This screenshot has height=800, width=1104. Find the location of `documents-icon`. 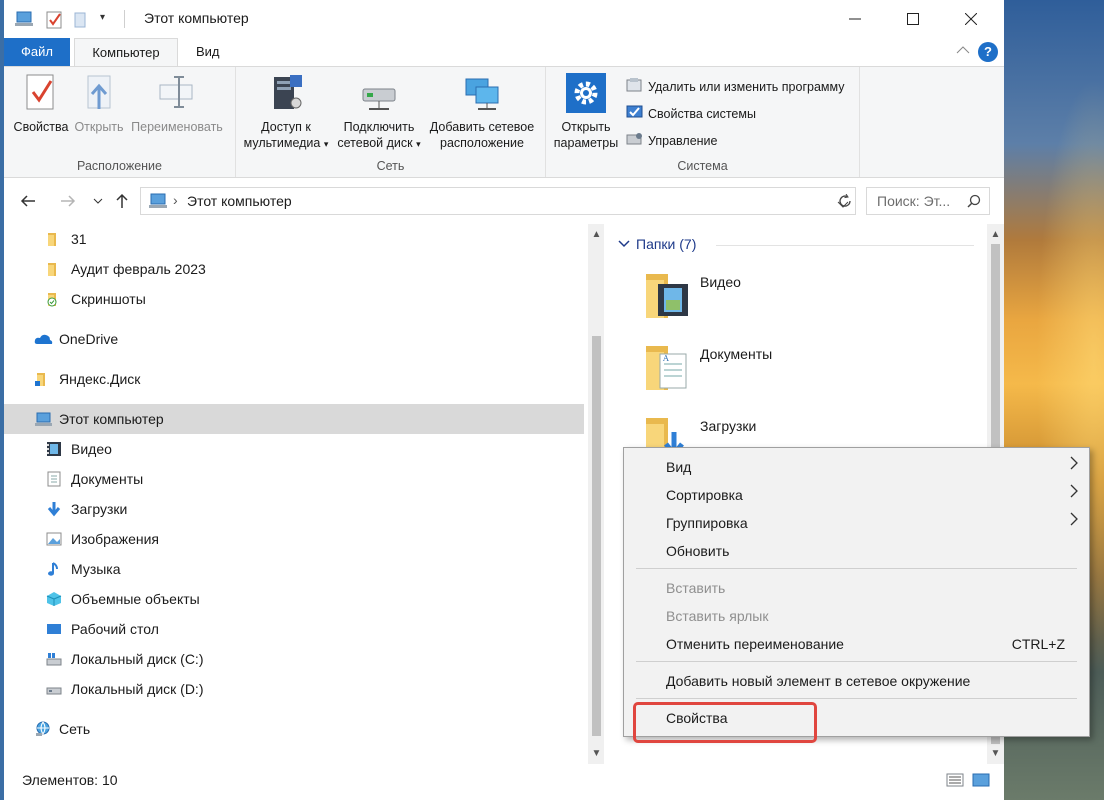

documents-icon is located at coordinates (55, 479).